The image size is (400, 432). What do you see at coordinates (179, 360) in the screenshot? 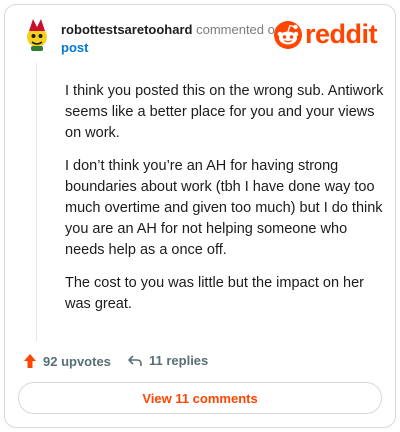
I see `reply-count: 11 replies` at bounding box center [179, 360].